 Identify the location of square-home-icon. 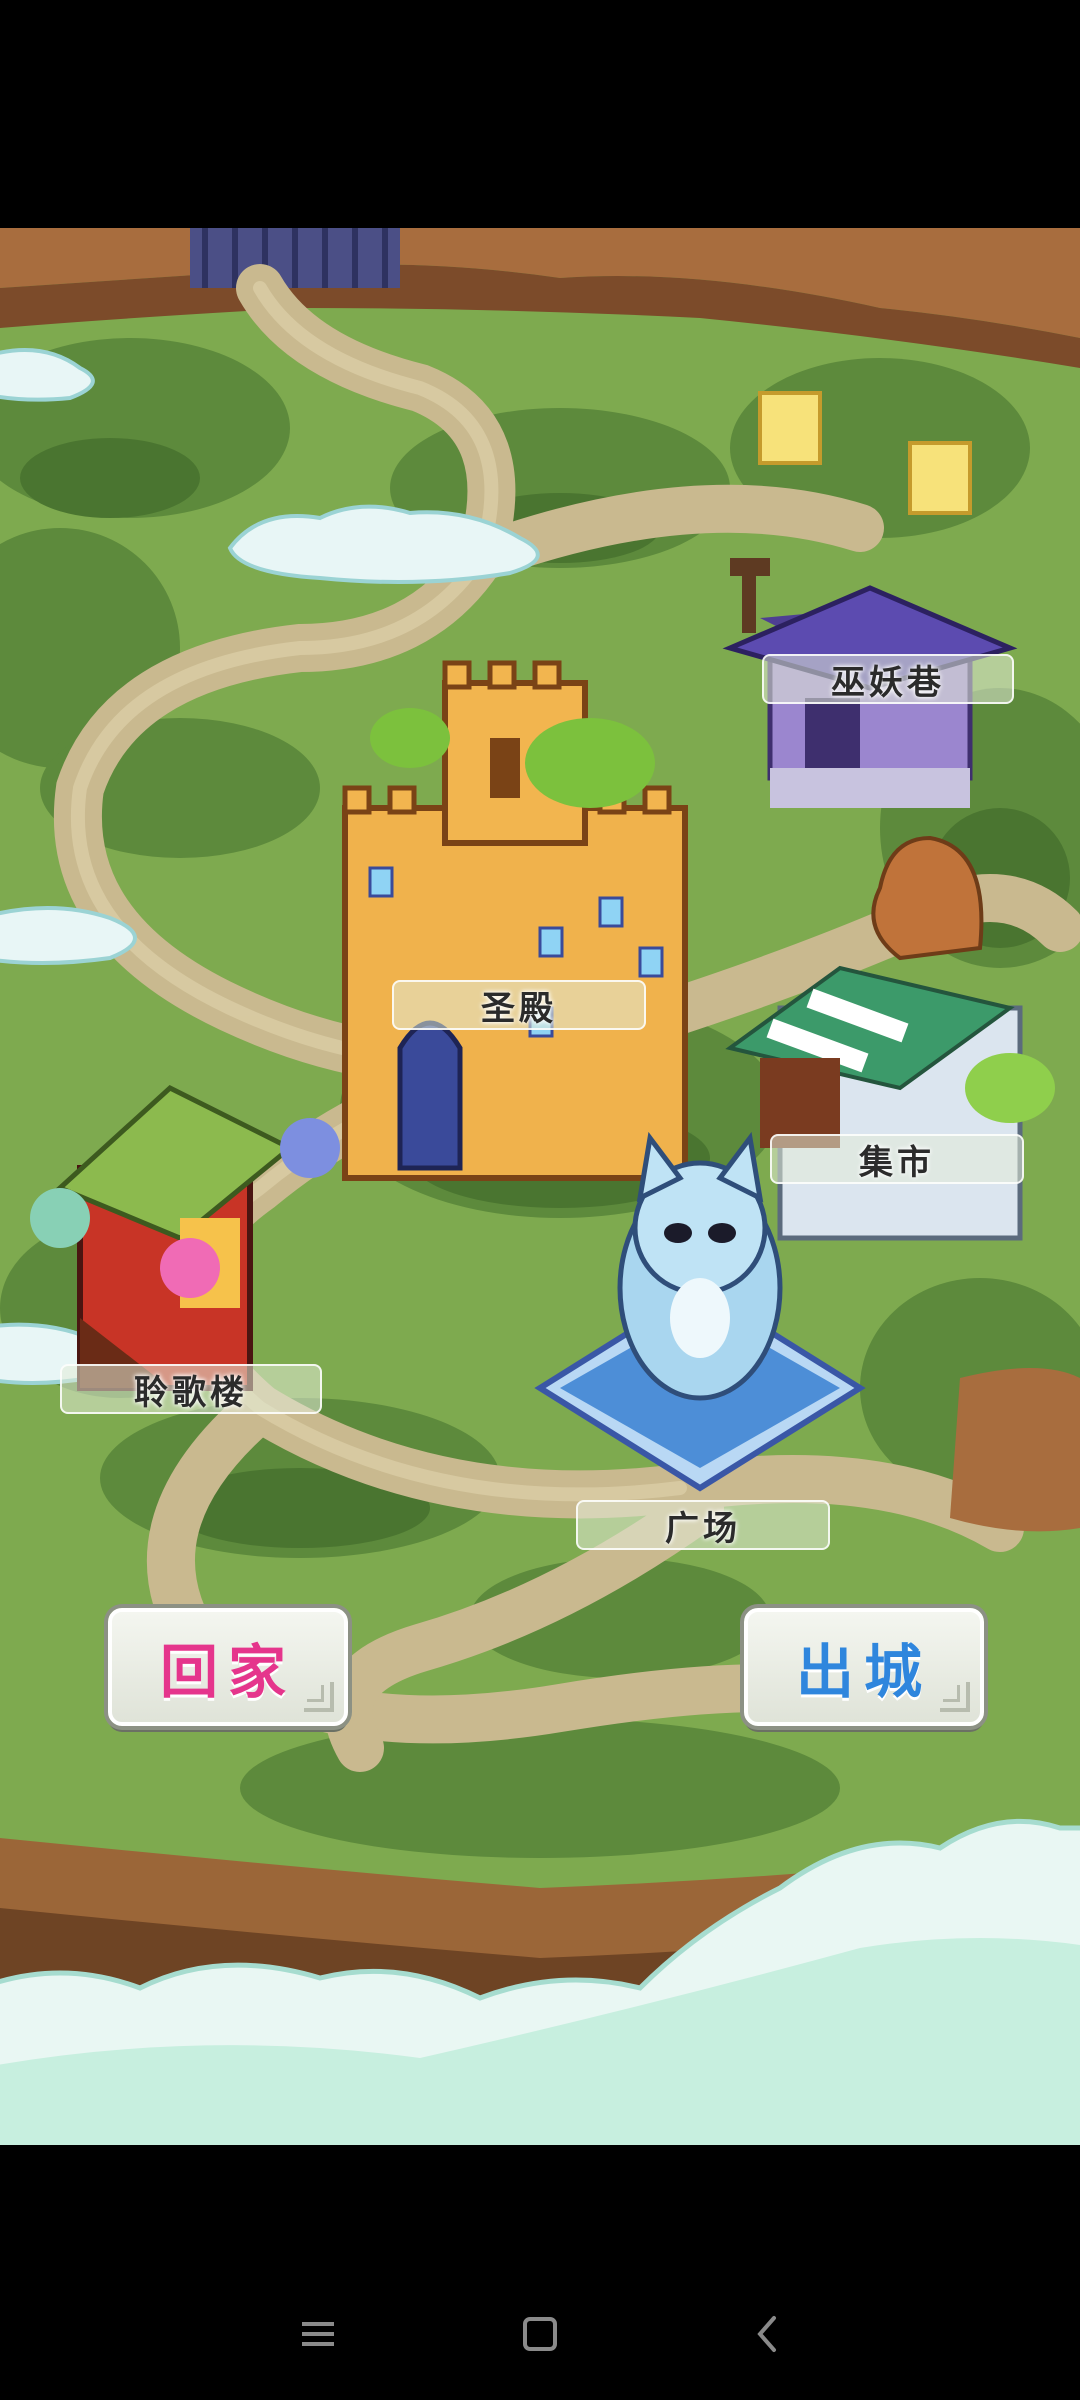
(540, 2334).